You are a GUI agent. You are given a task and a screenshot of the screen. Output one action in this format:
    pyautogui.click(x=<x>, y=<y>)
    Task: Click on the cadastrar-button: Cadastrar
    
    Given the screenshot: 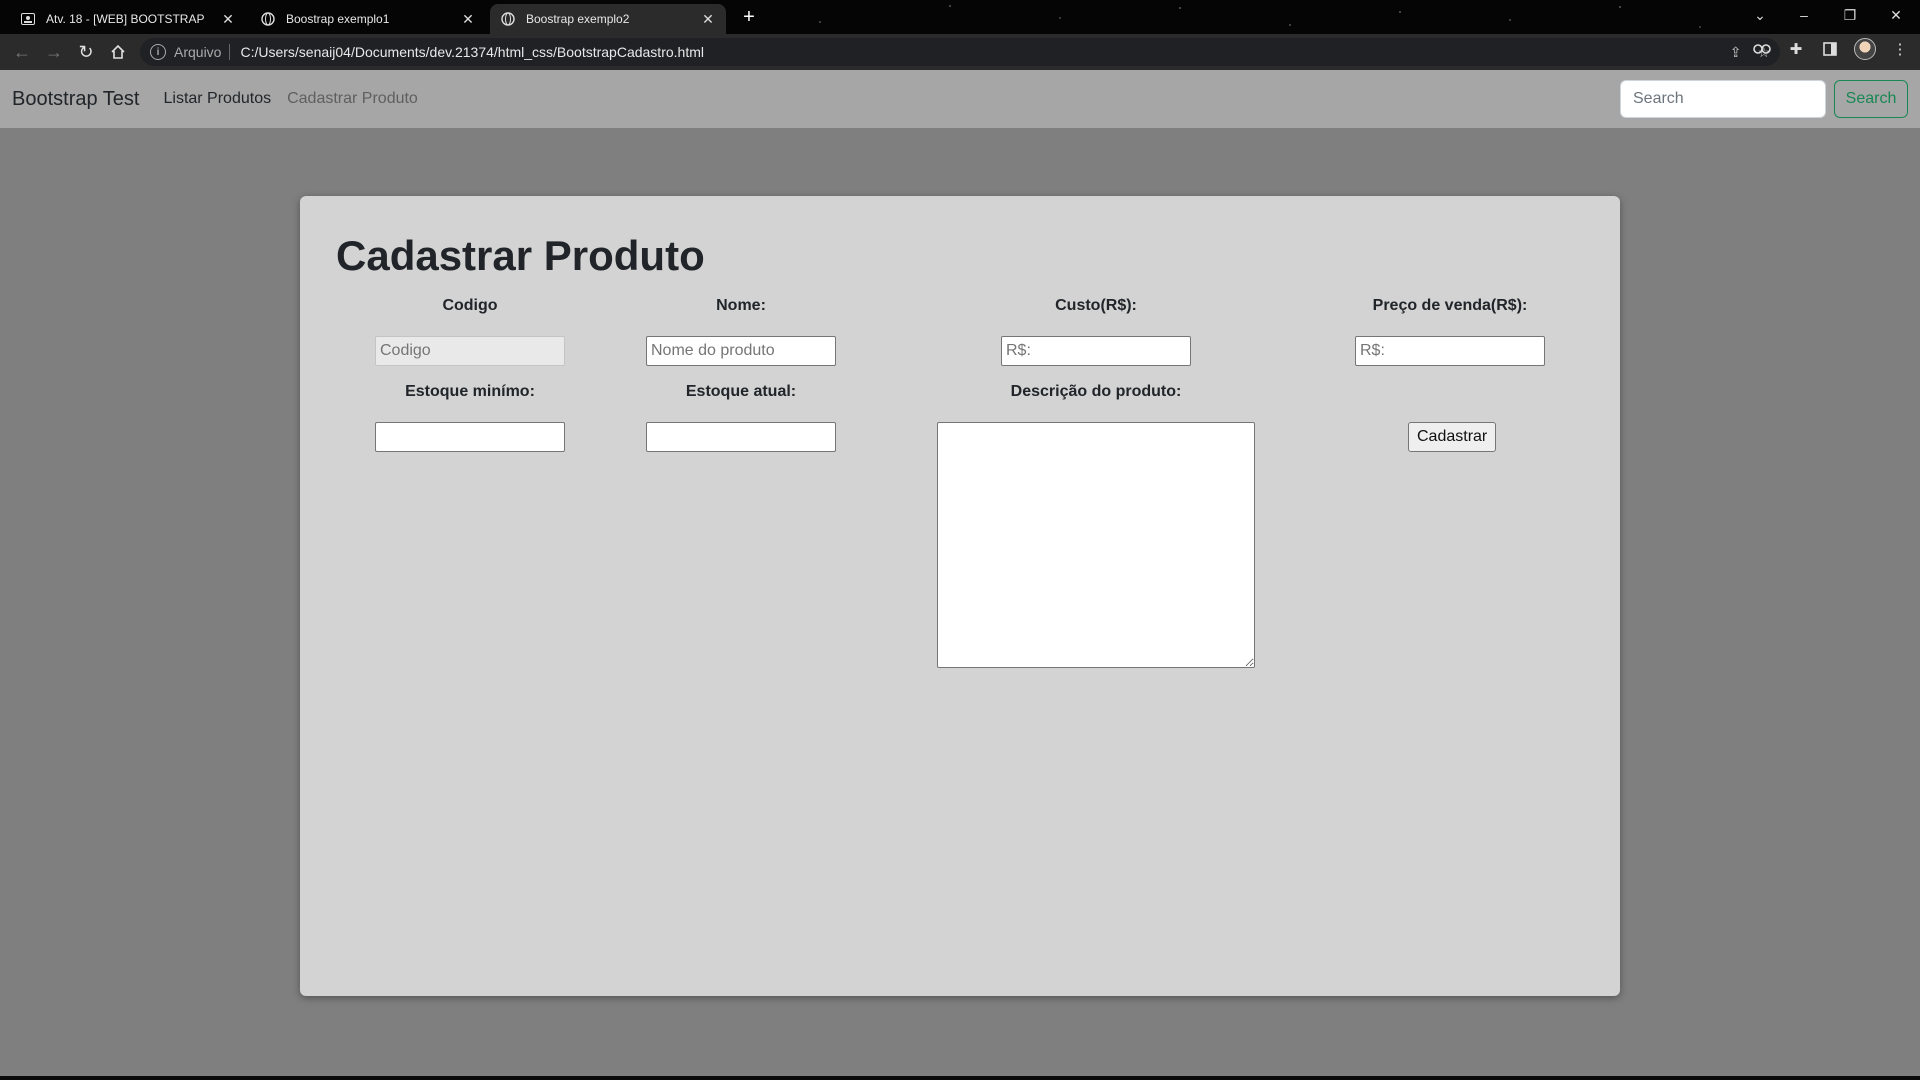 What is the action you would take?
    pyautogui.click(x=1452, y=437)
    